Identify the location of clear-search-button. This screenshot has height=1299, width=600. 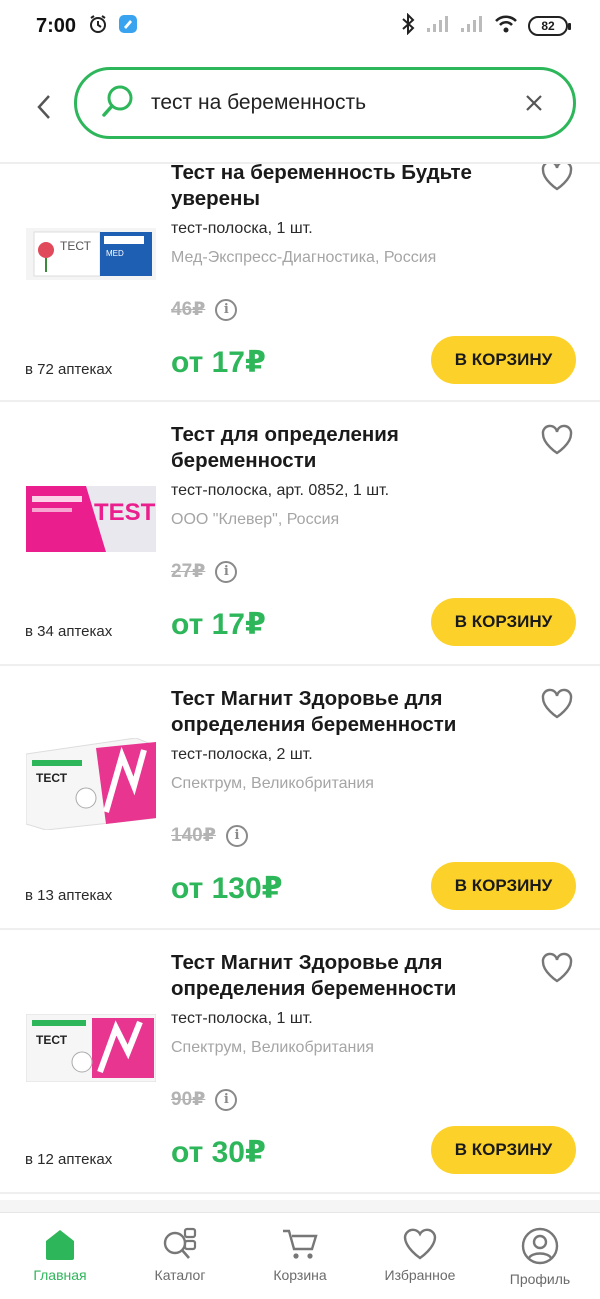
(534, 103).